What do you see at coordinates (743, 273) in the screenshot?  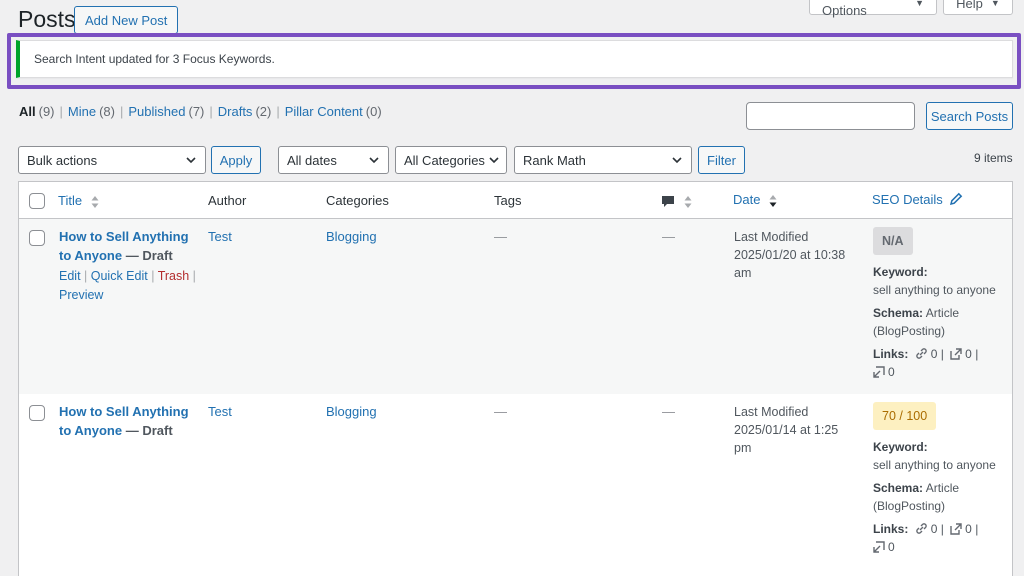 I see `date-value-ampm: am` at bounding box center [743, 273].